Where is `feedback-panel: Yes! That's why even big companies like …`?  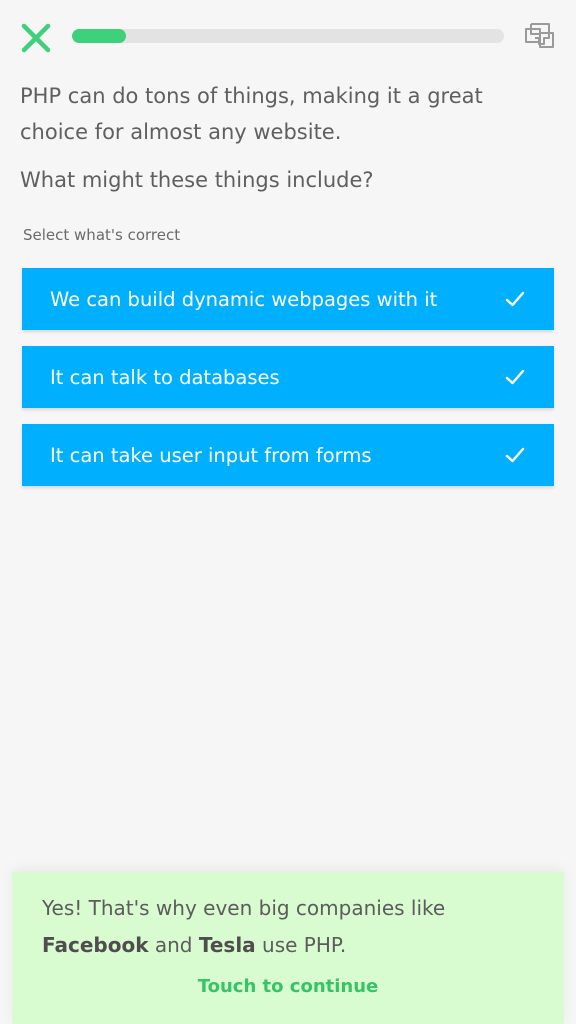
feedback-panel: Yes! That's why even big companies like … is located at coordinates (288, 948).